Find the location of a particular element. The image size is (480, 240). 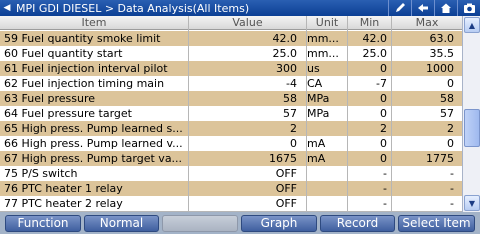

record-button: Record is located at coordinates (357, 223).